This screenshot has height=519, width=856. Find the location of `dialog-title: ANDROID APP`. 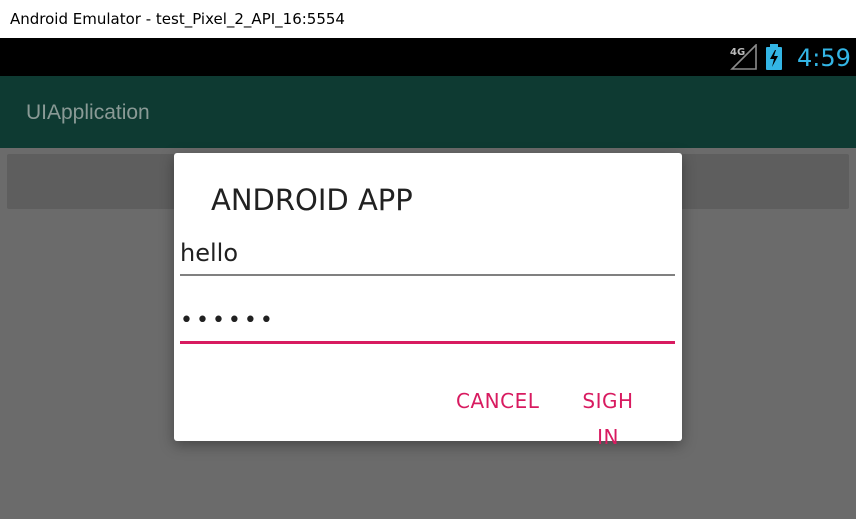

dialog-title: ANDROID APP is located at coordinates (312, 200).